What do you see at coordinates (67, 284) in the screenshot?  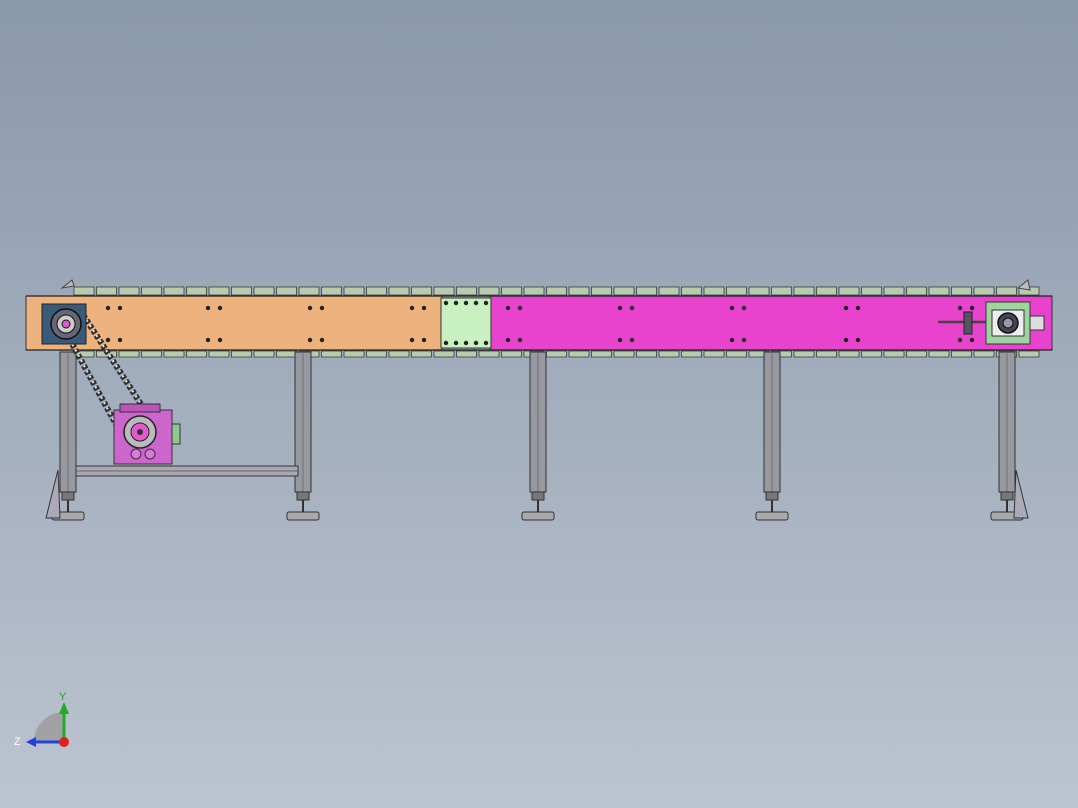 I see `front-end-guard` at bounding box center [67, 284].